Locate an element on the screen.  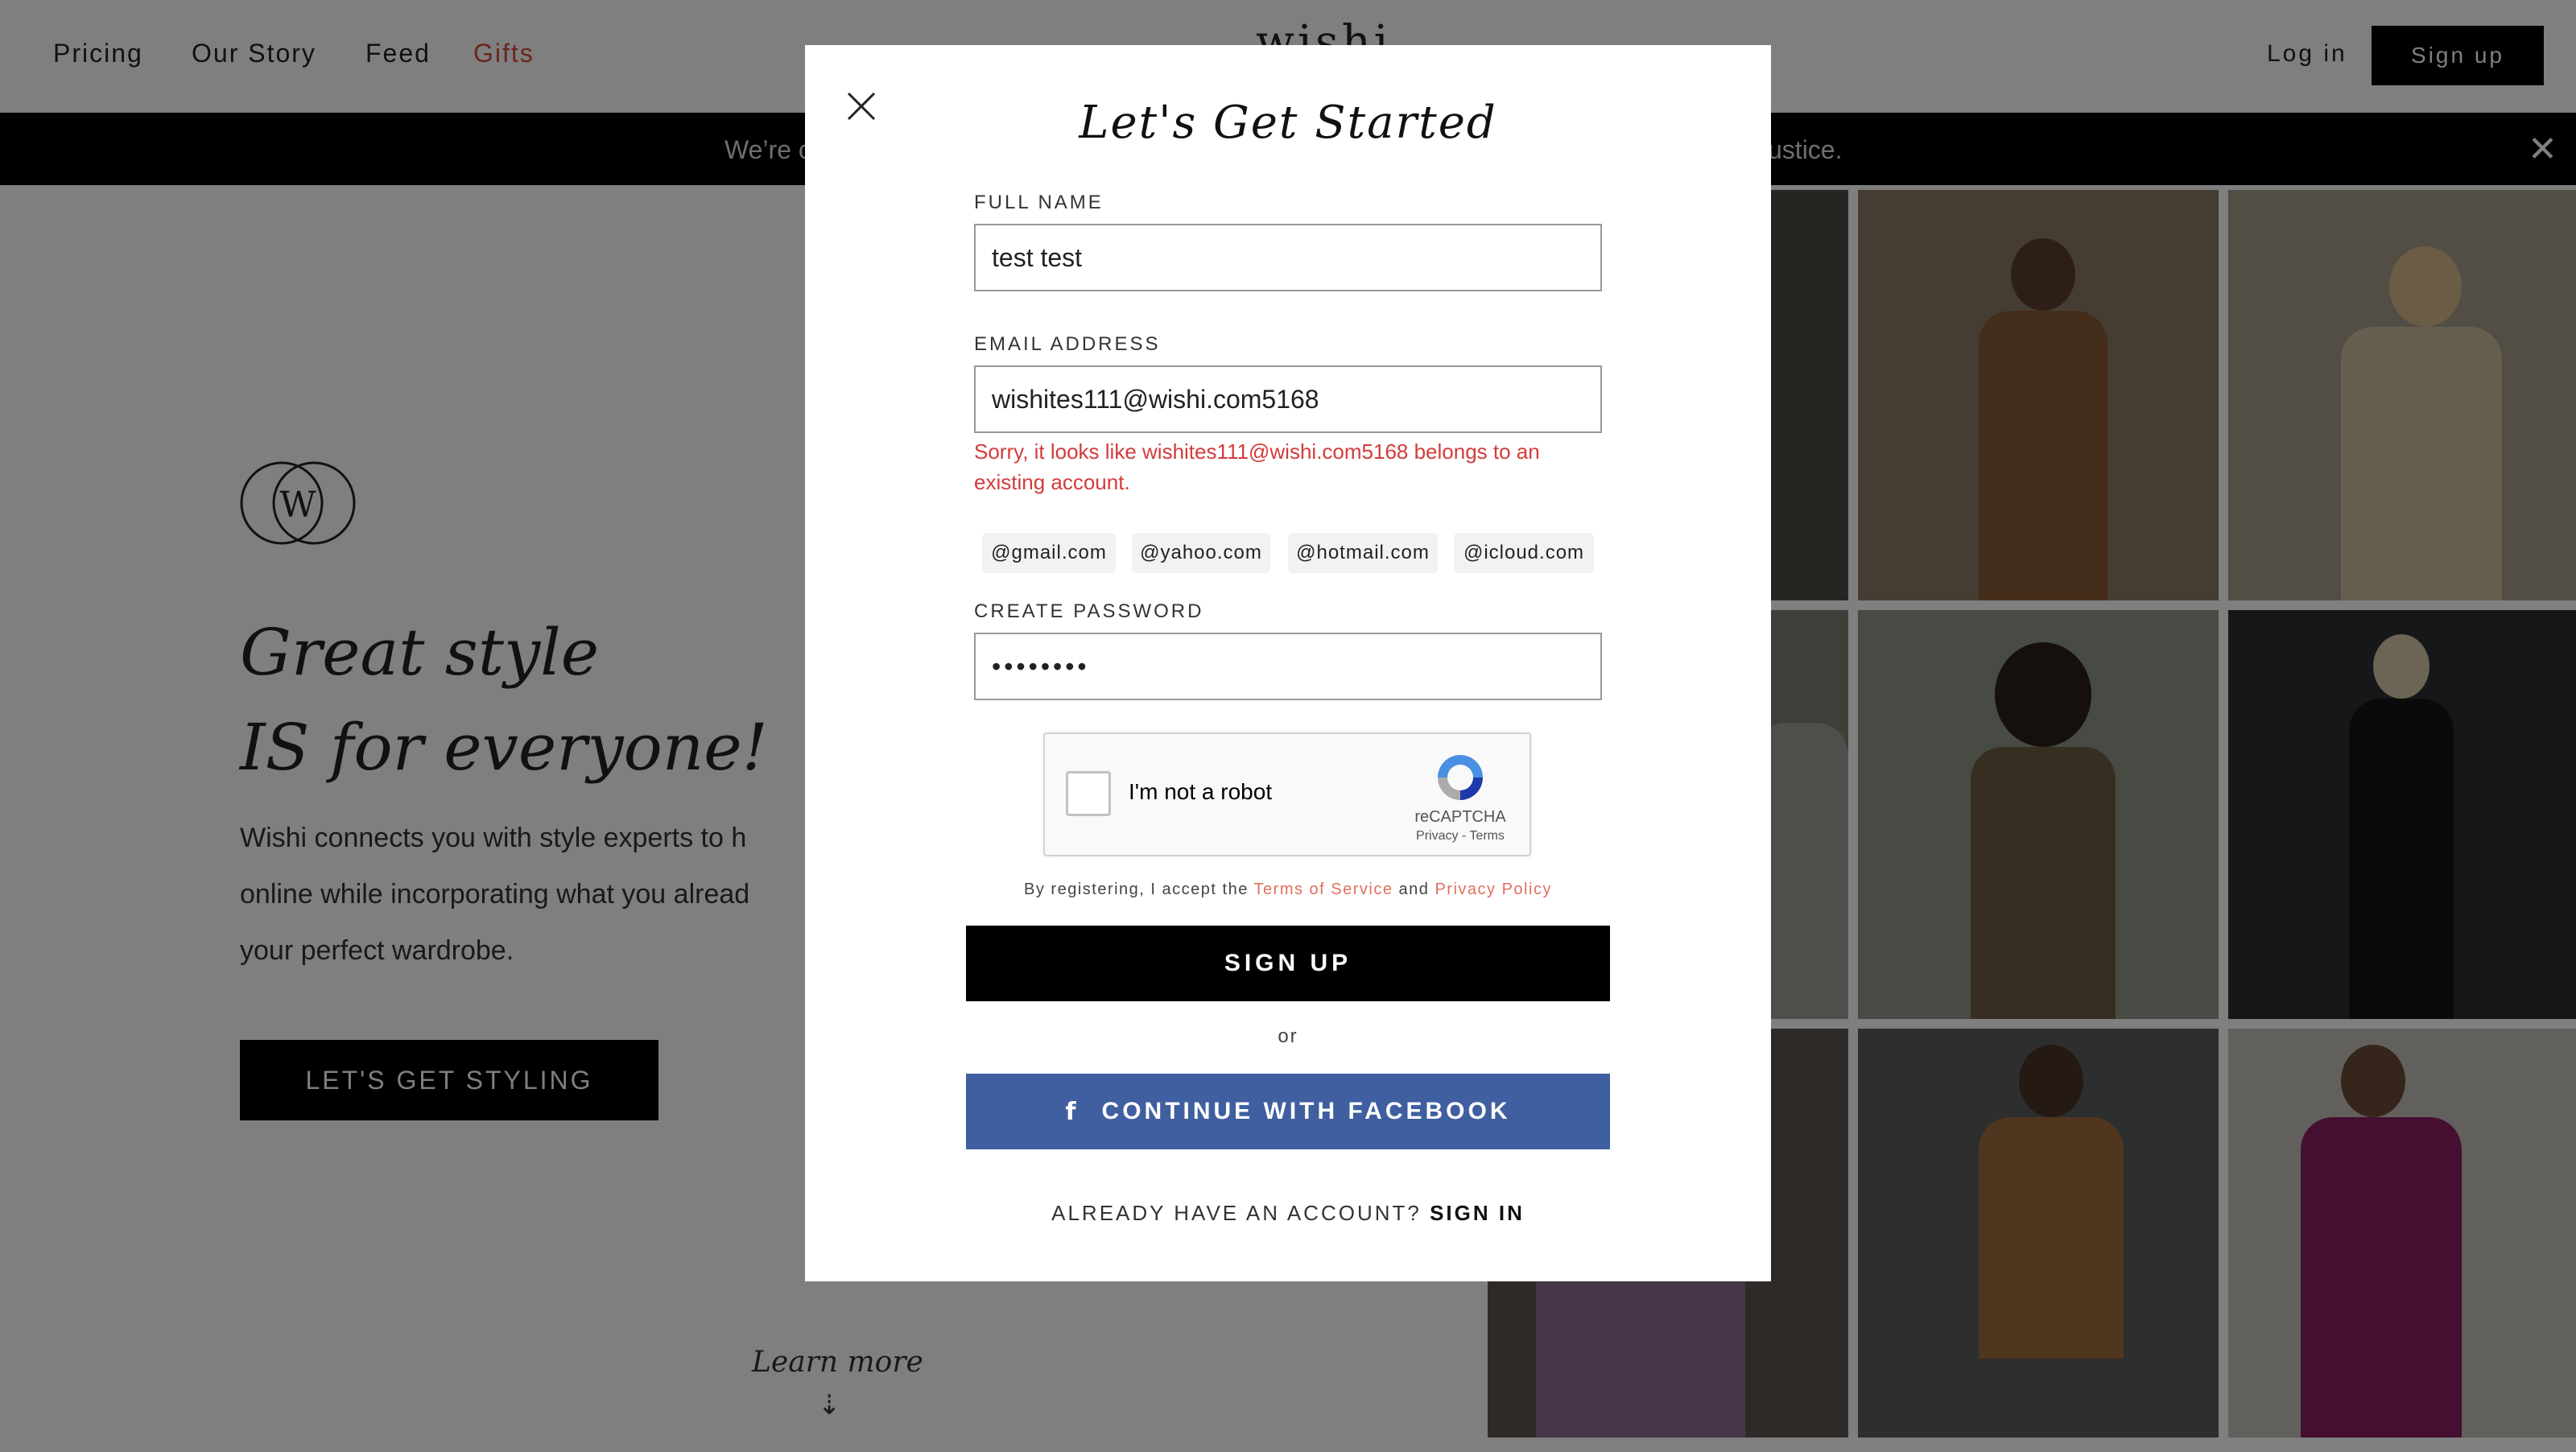
recaptcha-checkbox is located at coordinates (1088, 793).